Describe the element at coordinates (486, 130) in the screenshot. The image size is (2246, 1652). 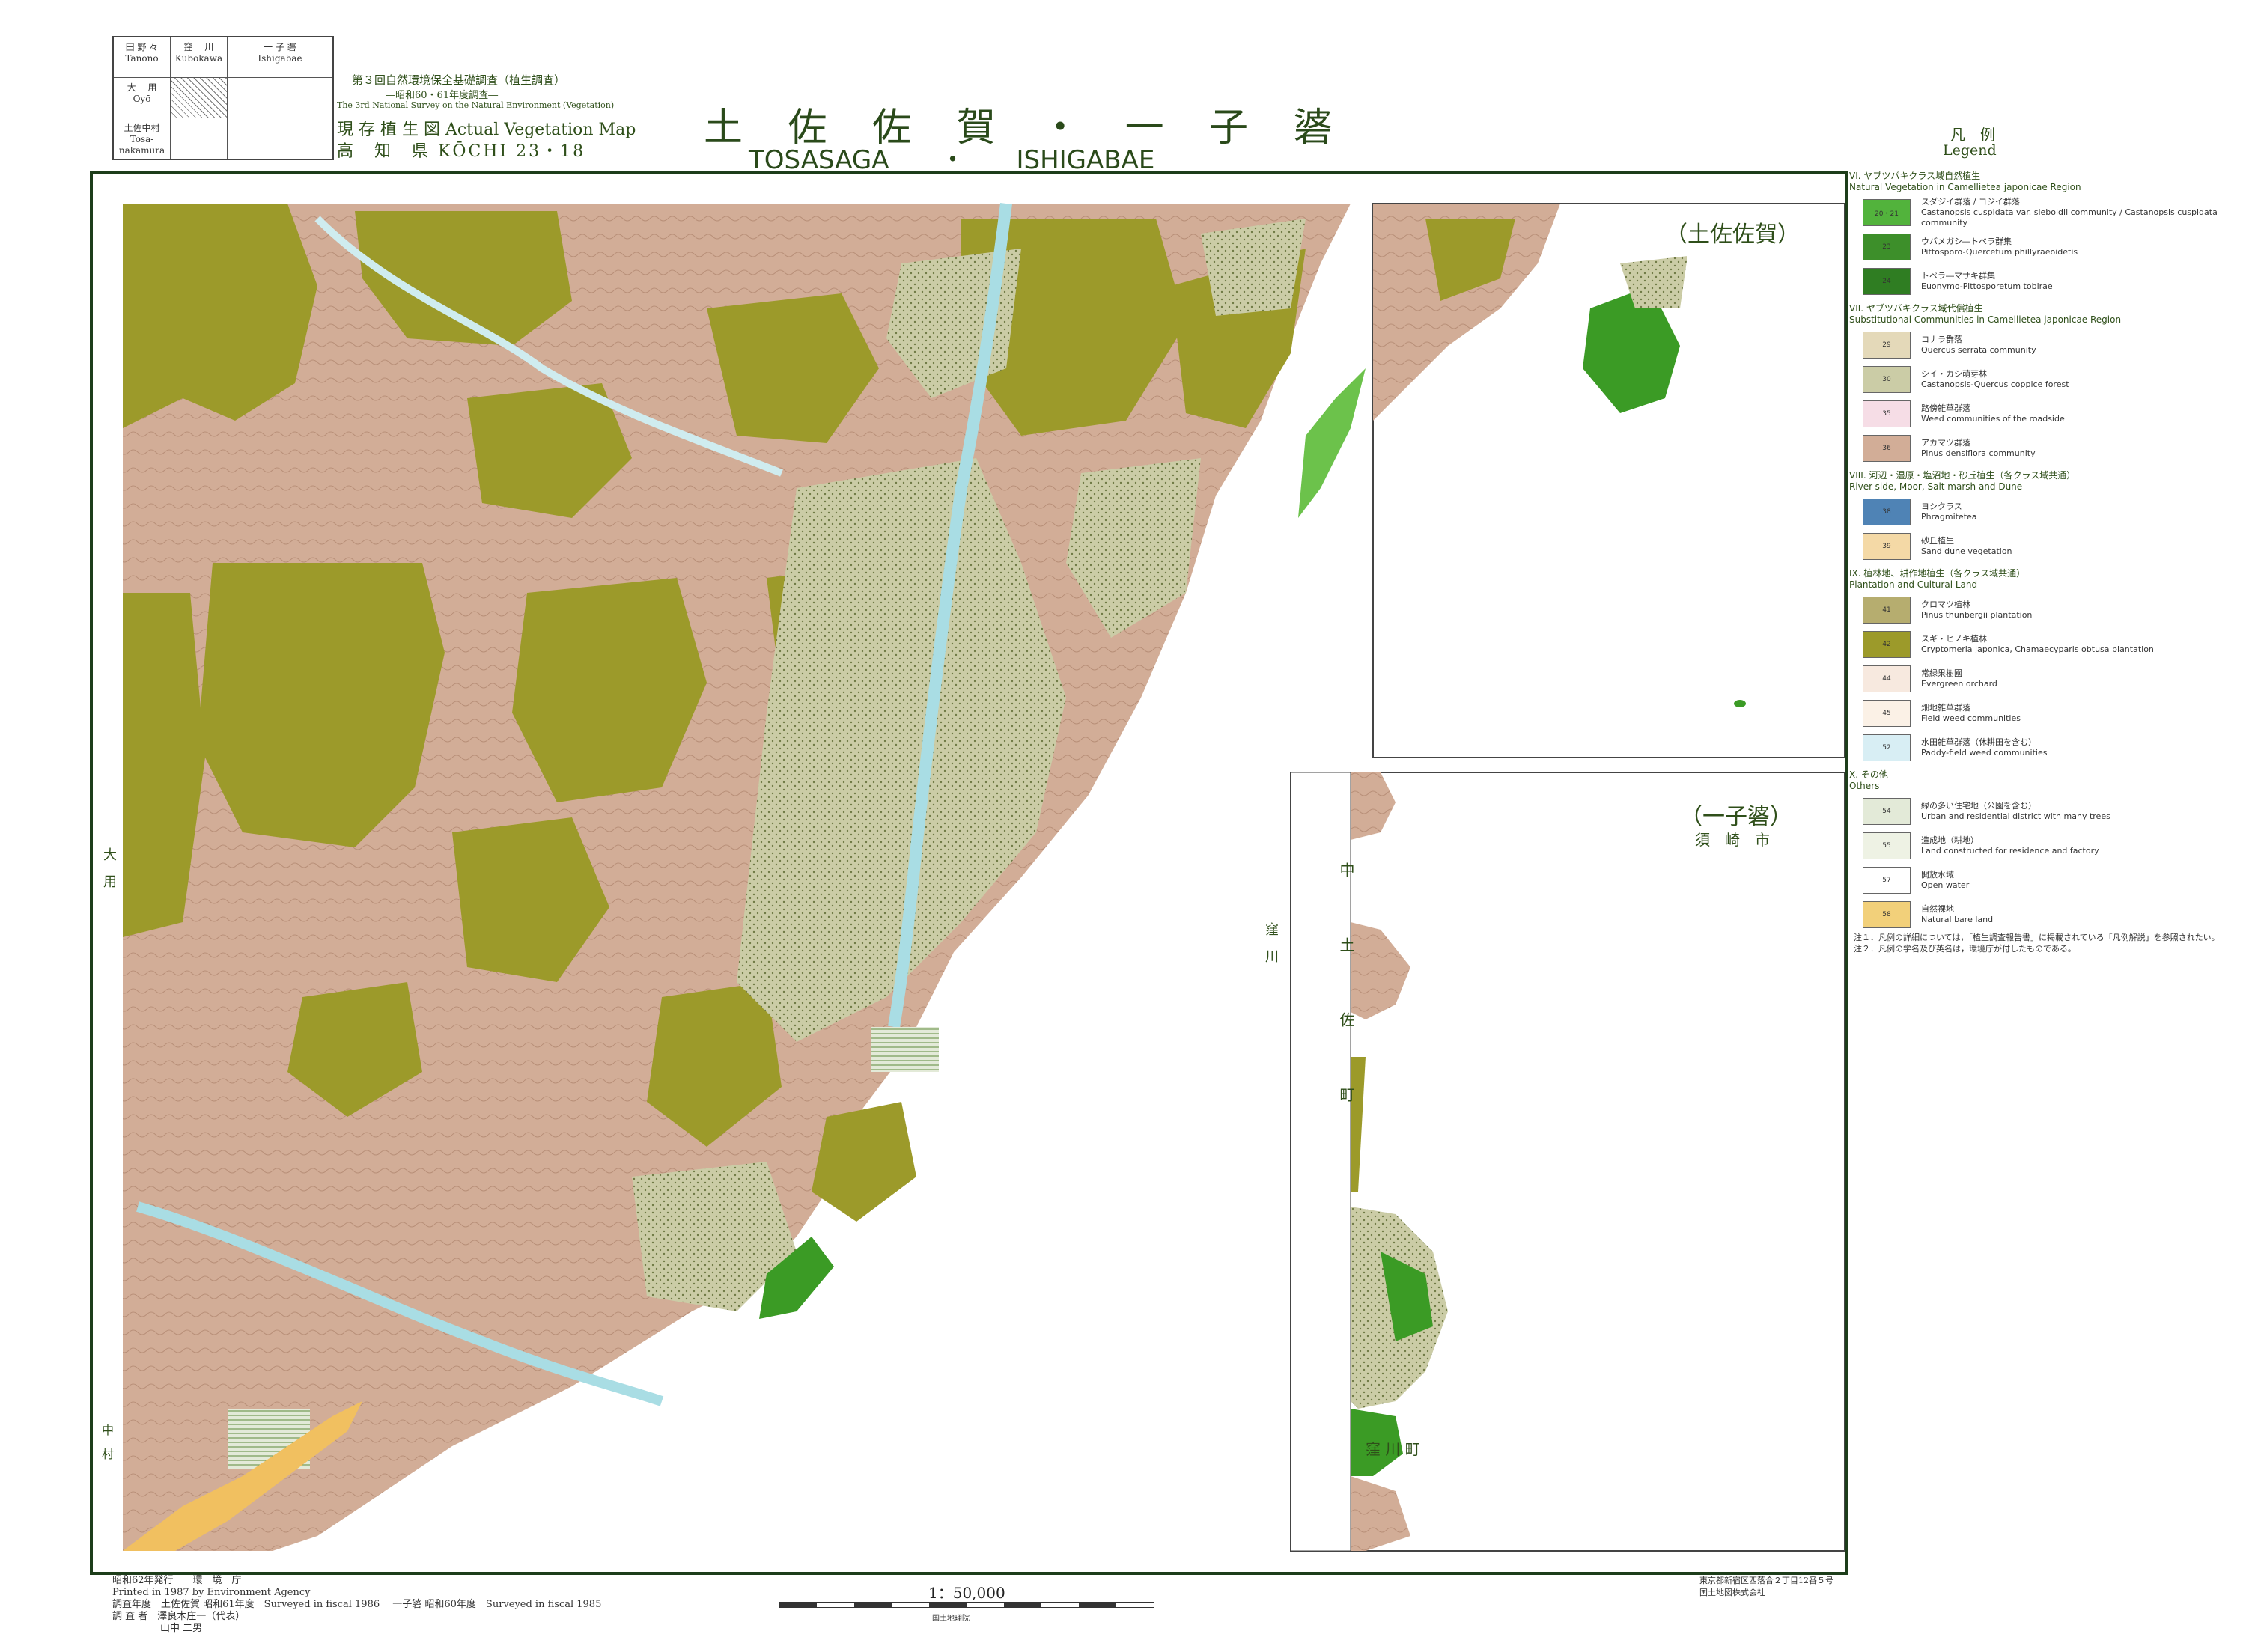
I see `map-type: 現 存 植 生 図 Actual Vegetation Map` at that location.